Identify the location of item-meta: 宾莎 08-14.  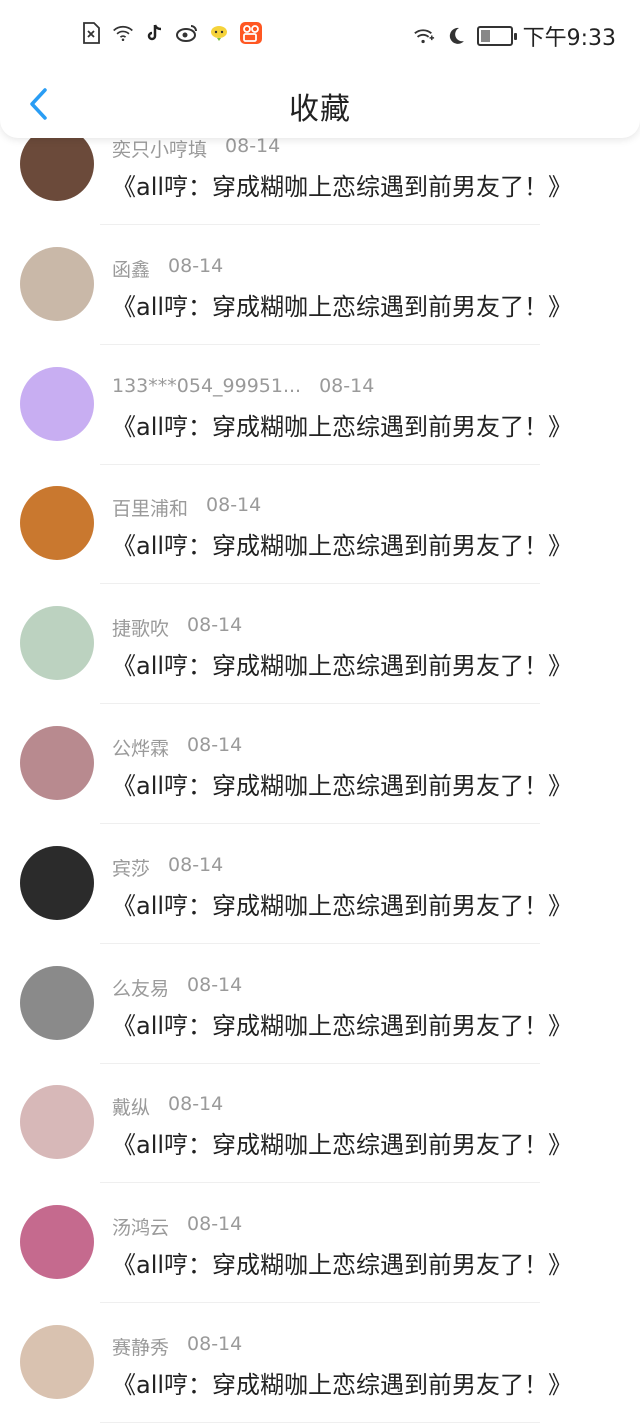
(167, 867).